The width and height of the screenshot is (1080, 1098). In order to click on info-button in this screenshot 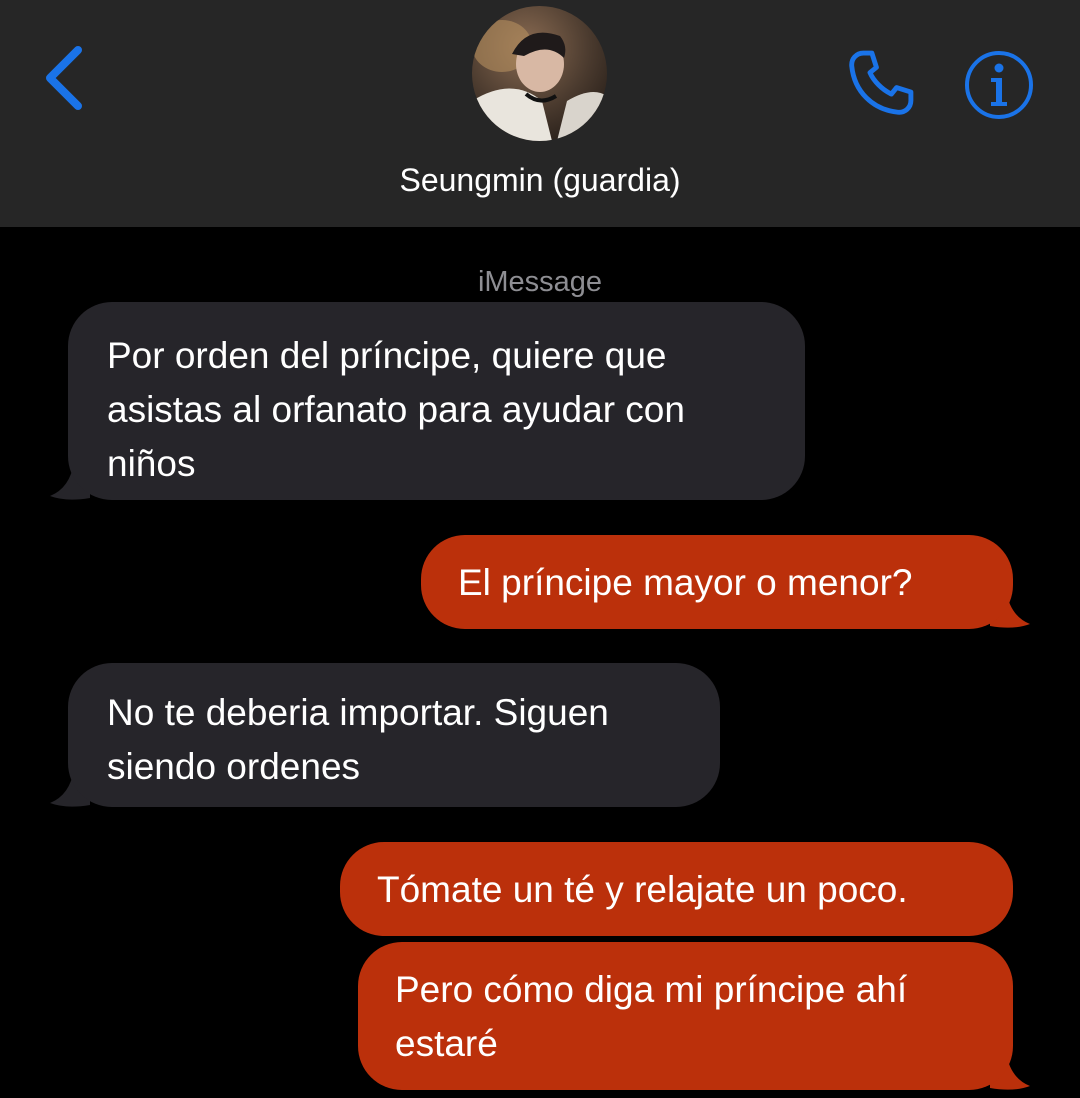, I will do `click(999, 85)`.